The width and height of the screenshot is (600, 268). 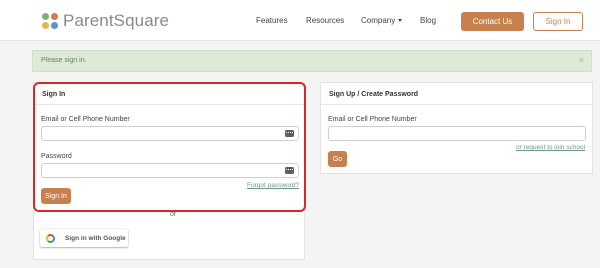 I want to click on sign-up-heading: Sign Up / Create Password, so click(x=456, y=94).